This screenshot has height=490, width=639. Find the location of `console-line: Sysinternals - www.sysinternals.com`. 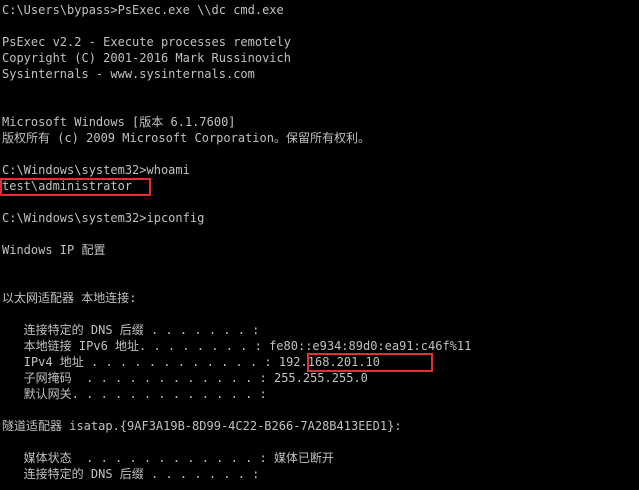

console-line: Sysinternals - www.sysinternals.com is located at coordinates (128, 74).